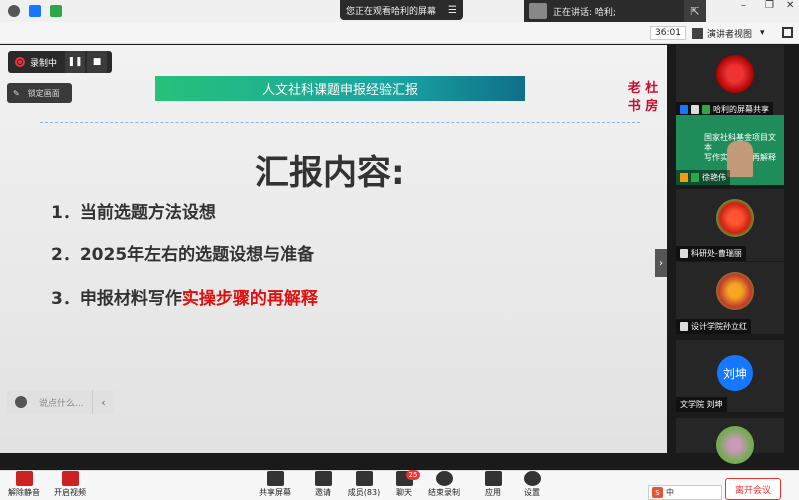 The width and height of the screenshot is (799, 500). I want to click on emoji-icon, so click(21, 402).